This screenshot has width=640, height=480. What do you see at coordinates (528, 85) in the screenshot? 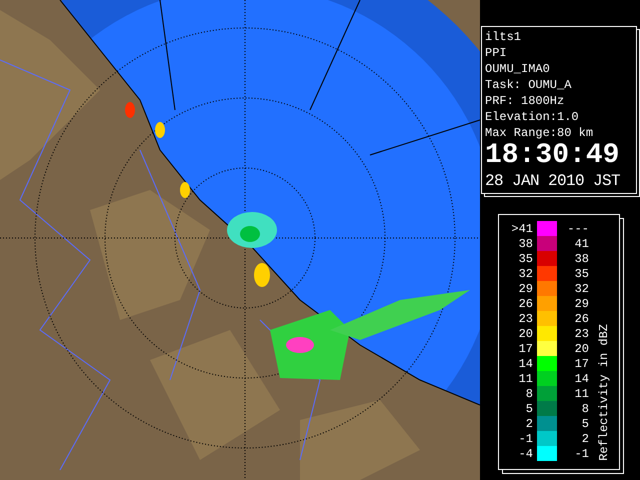
I see `info-text: Task: OUMU_A` at bounding box center [528, 85].